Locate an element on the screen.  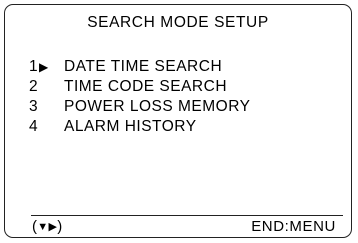
footer-divider is located at coordinates (187, 215).